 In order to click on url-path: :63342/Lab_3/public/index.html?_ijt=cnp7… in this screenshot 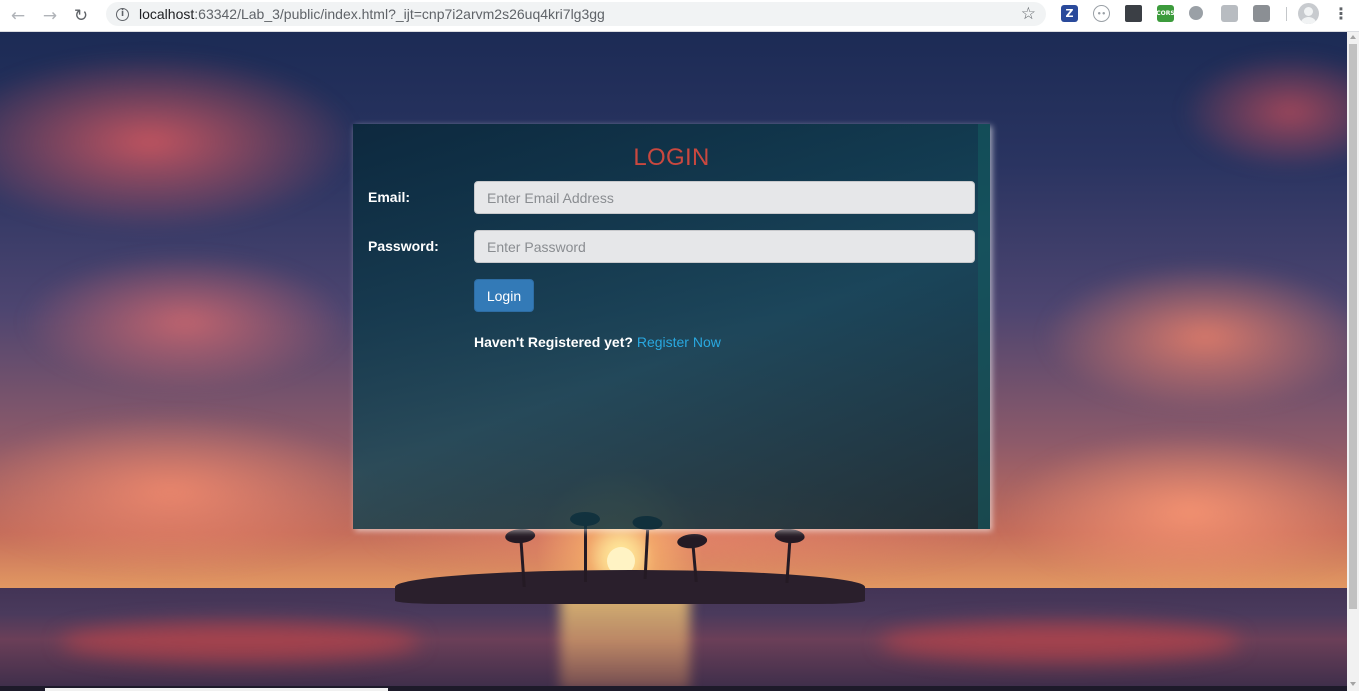, I will do `click(399, 14)`.